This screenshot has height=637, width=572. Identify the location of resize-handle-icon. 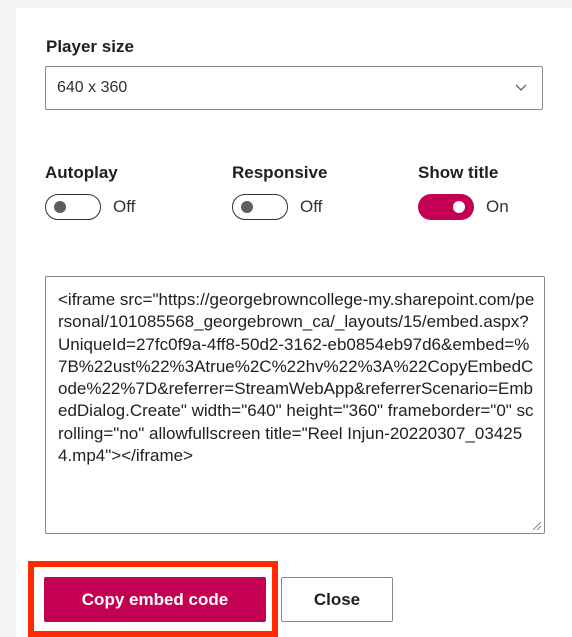
(537, 526).